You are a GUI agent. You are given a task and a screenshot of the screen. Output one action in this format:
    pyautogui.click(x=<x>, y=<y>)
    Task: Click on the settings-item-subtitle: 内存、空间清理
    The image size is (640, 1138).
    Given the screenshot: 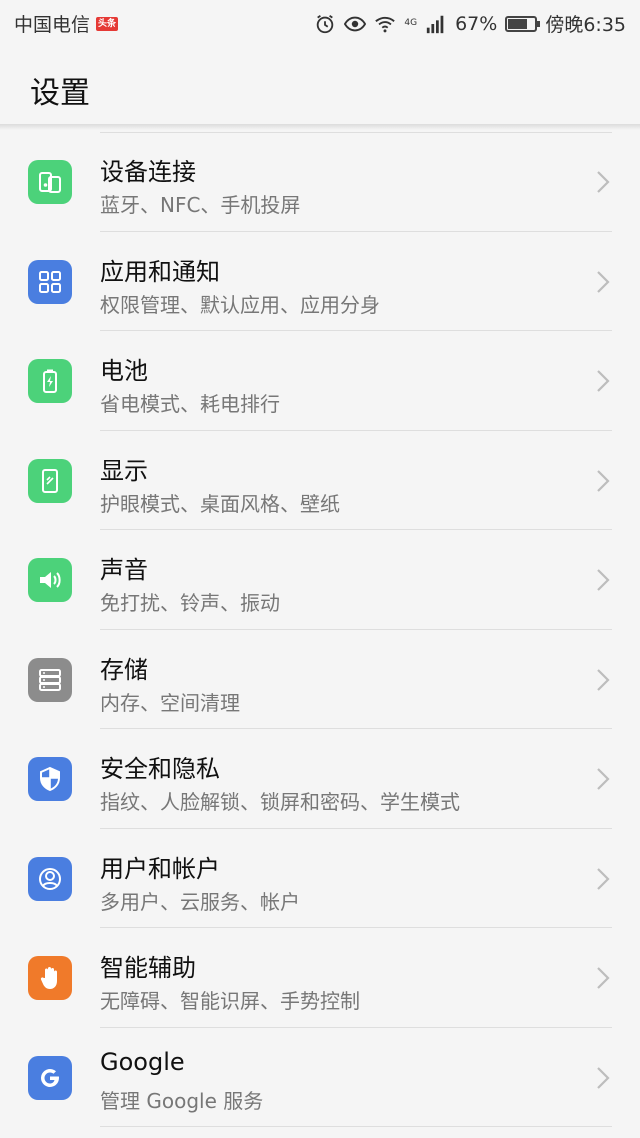 What is the action you would take?
    pyautogui.click(x=170, y=702)
    